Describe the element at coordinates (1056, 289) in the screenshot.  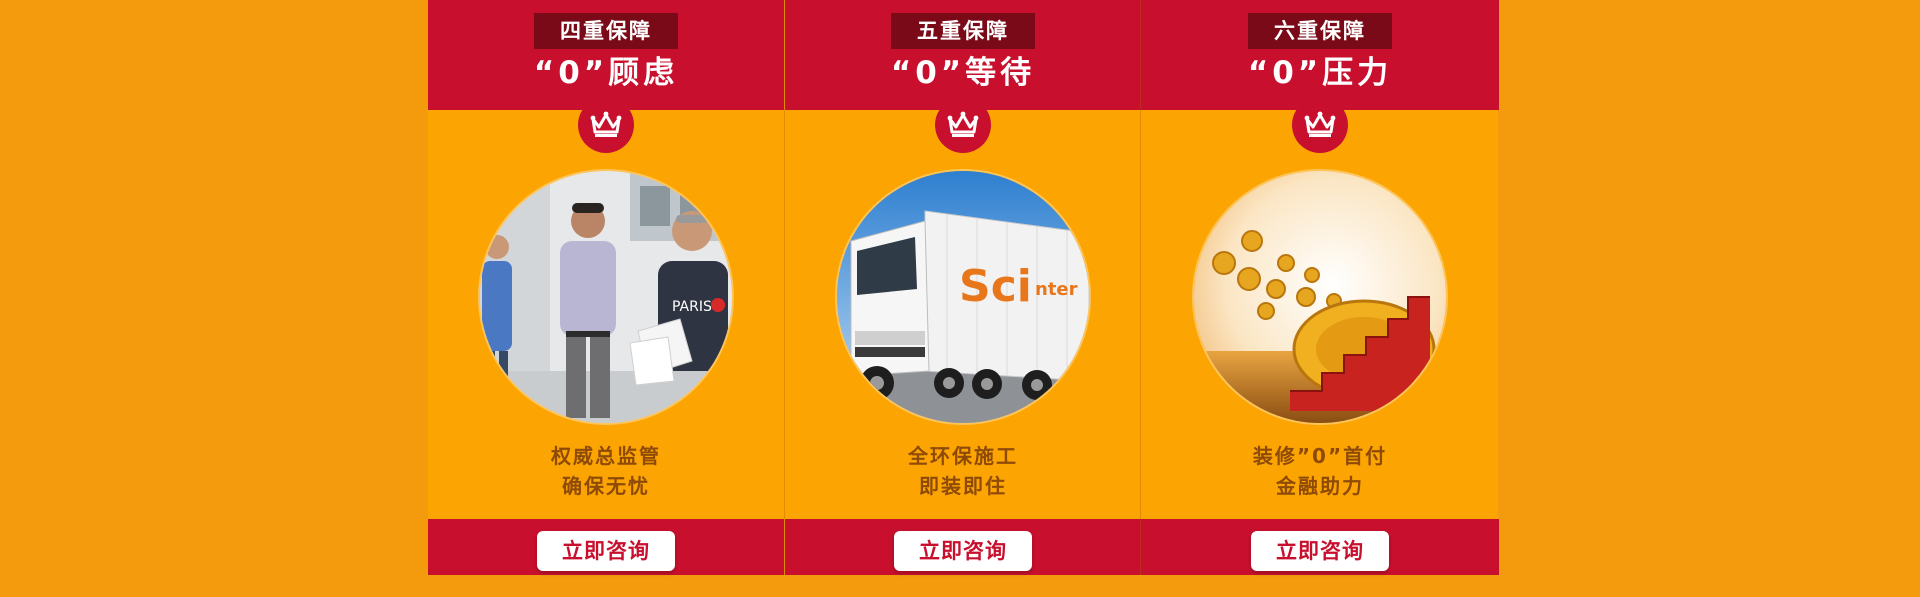
I see `truck-logo-suffix: nter` at that location.